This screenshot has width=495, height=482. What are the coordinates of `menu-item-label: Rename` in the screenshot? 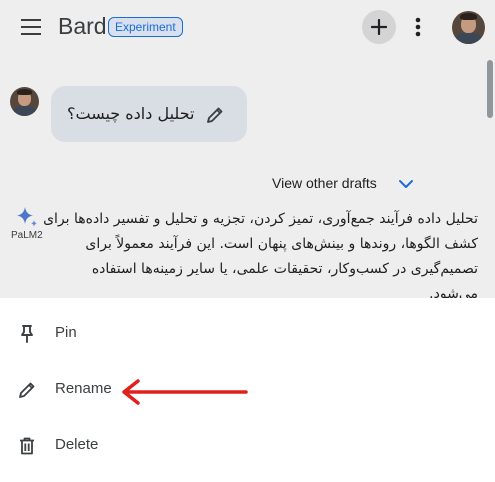 It's located at (83, 388).